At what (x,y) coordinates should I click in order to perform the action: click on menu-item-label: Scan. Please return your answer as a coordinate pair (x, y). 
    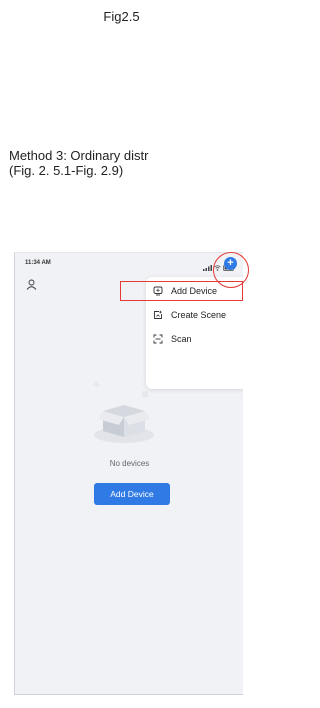
    Looking at the image, I should click on (181, 339).